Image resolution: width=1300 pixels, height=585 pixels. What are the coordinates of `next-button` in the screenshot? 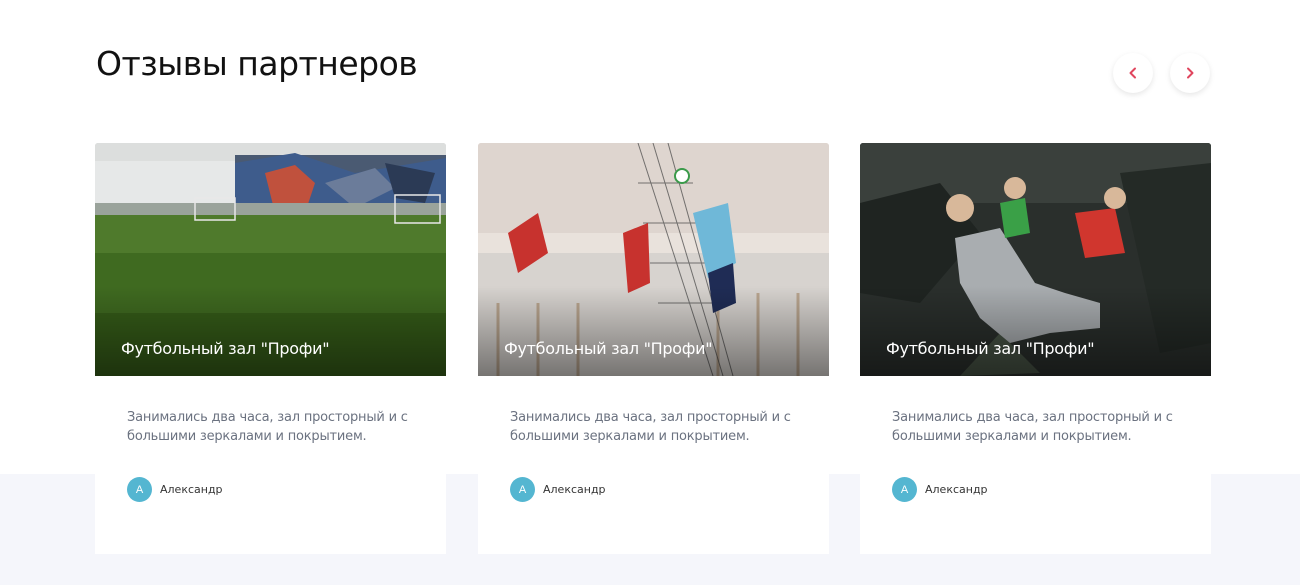 It's located at (1190, 73).